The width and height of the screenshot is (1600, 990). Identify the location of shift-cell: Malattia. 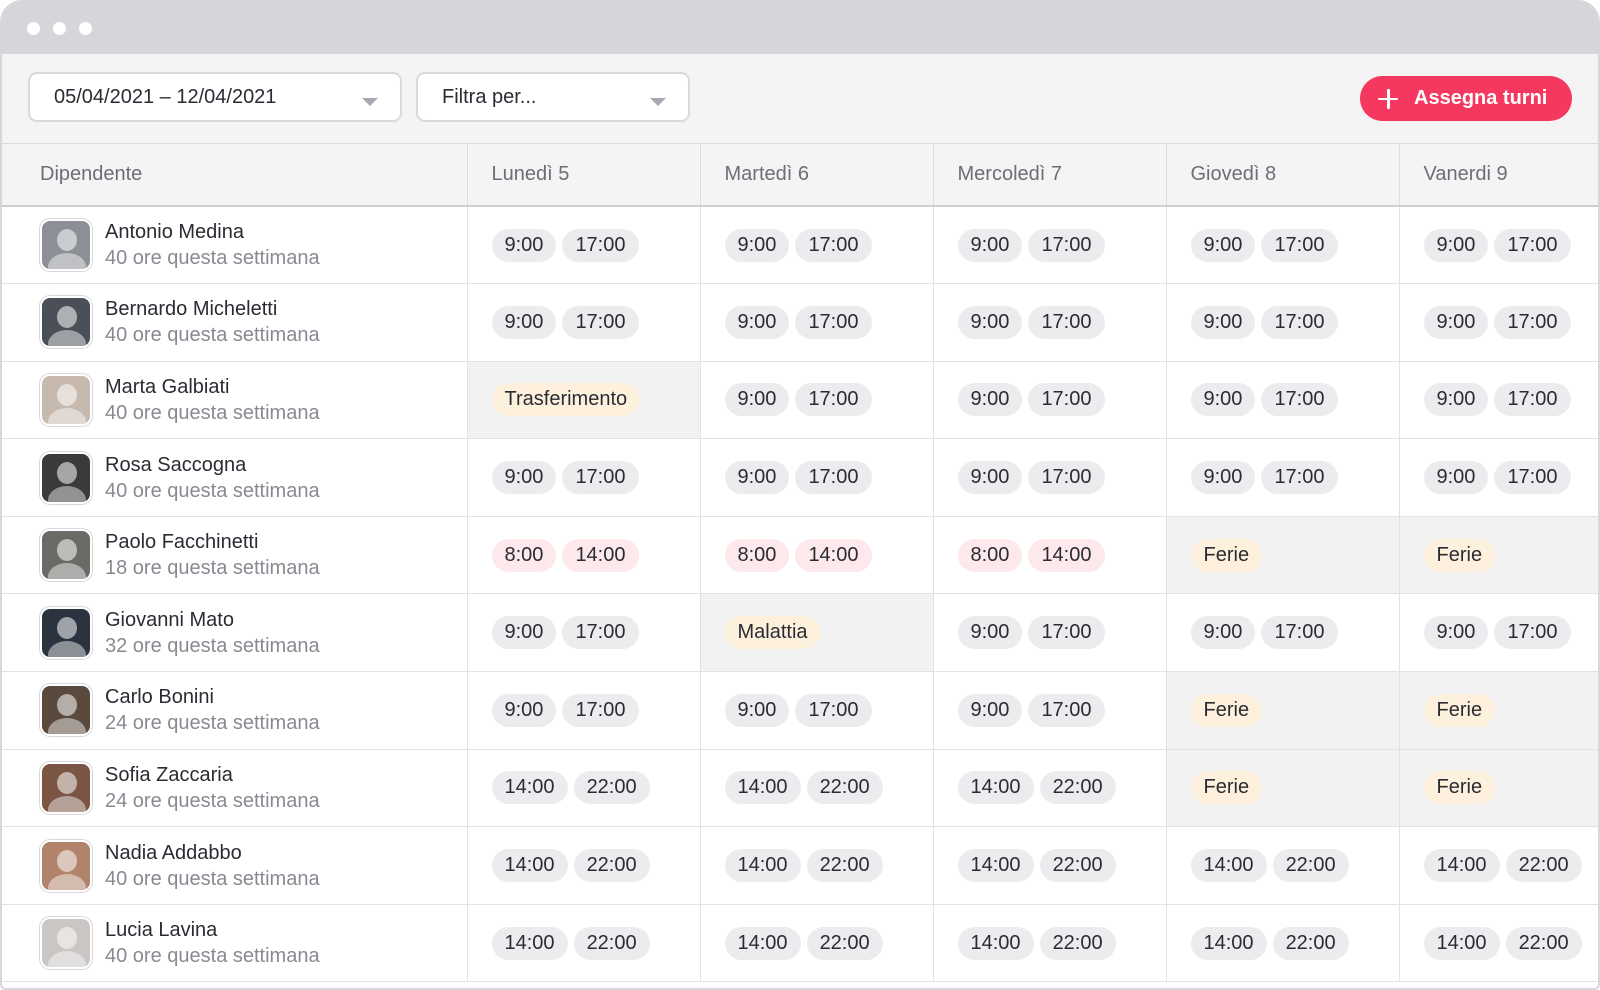
(817, 633).